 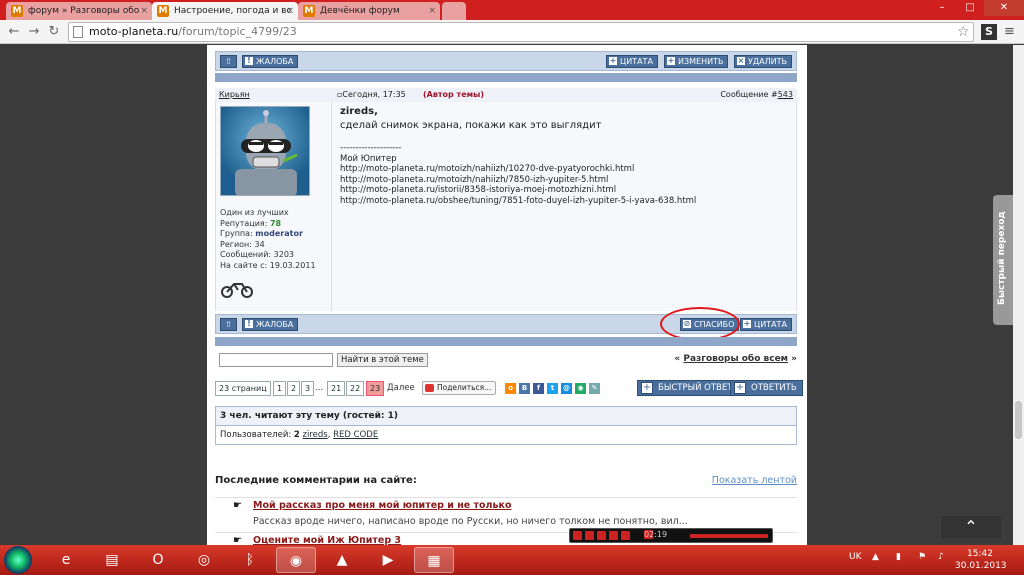 What do you see at coordinates (401, 388) in the screenshot?
I see `next-page-link: Далее` at bounding box center [401, 388].